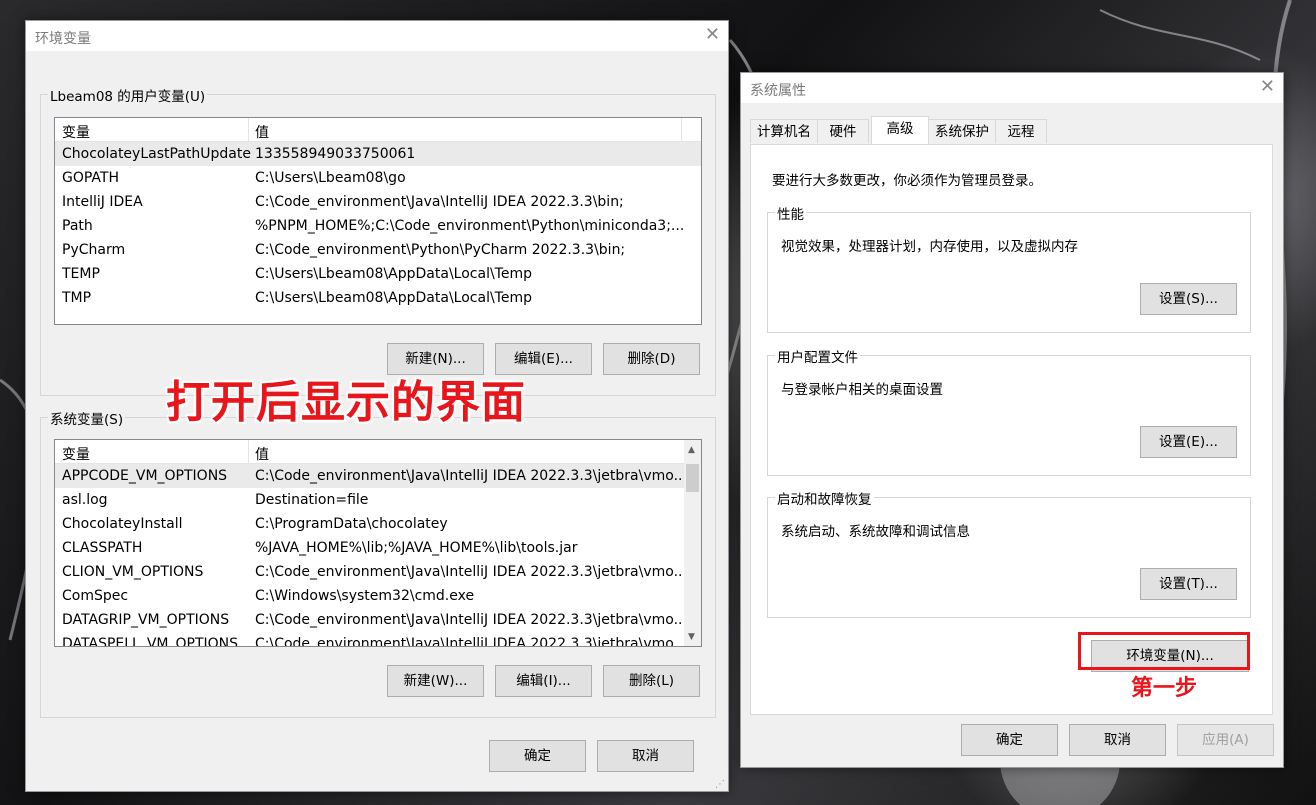  I want to click on annotation-opened-view: 打开后显示的界面, so click(346, 402).